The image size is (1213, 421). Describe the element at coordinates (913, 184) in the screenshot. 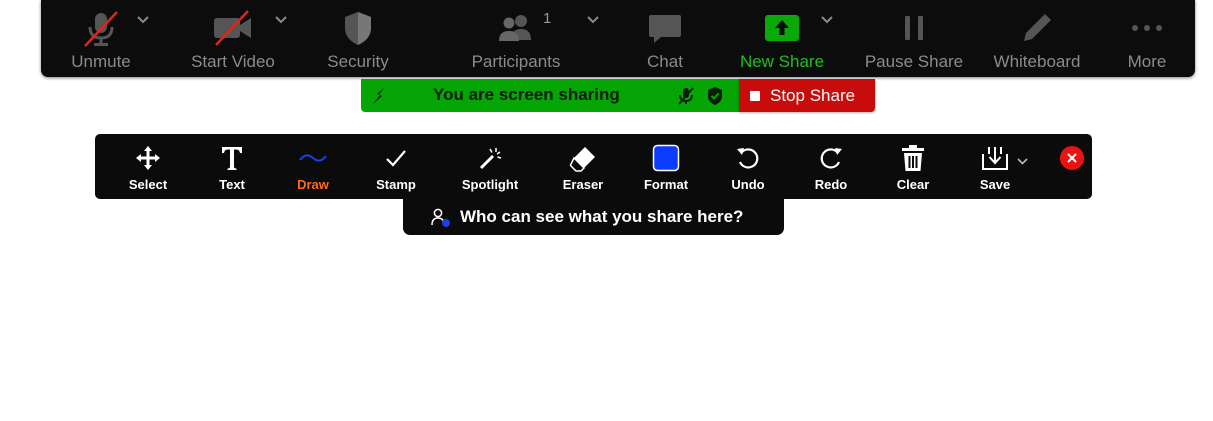

I see `clear-label: Clear` at that location.